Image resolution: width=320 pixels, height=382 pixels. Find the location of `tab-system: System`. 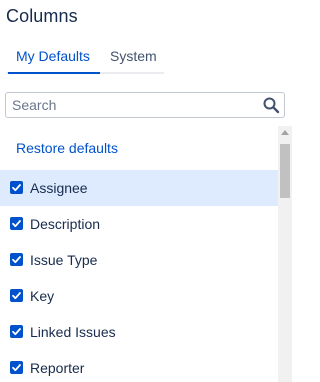

tab-system: System is located at coordinates (133, 56).